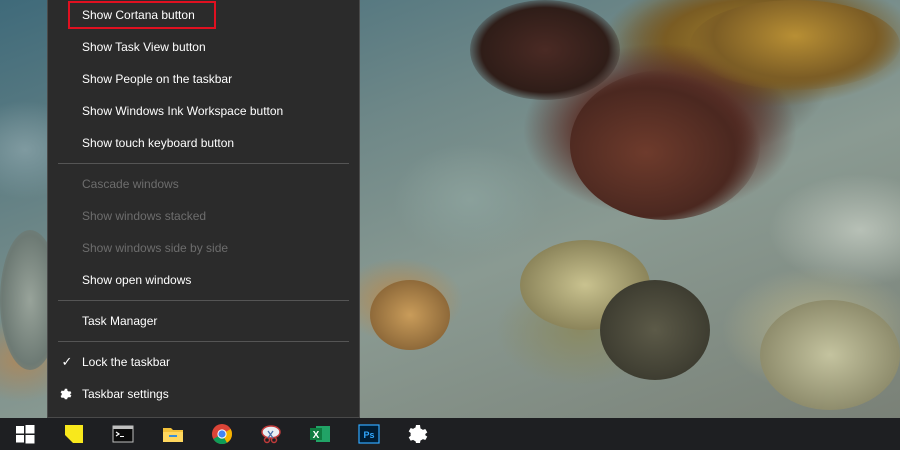  I want to click on menu-item-taskbar-settings: Taskbar settings, so click(203, 394).